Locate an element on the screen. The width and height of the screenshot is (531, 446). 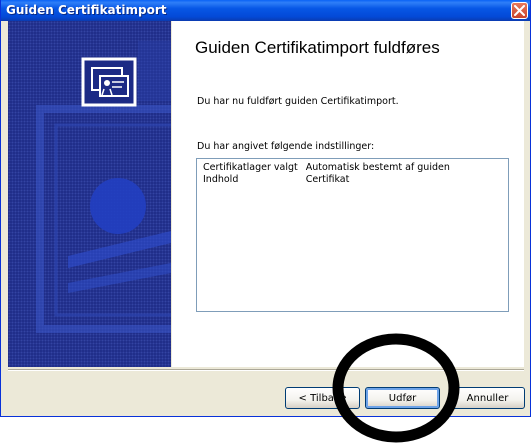
title-bar: Guiden Certifikatimport is located at coordinates (265, 10).